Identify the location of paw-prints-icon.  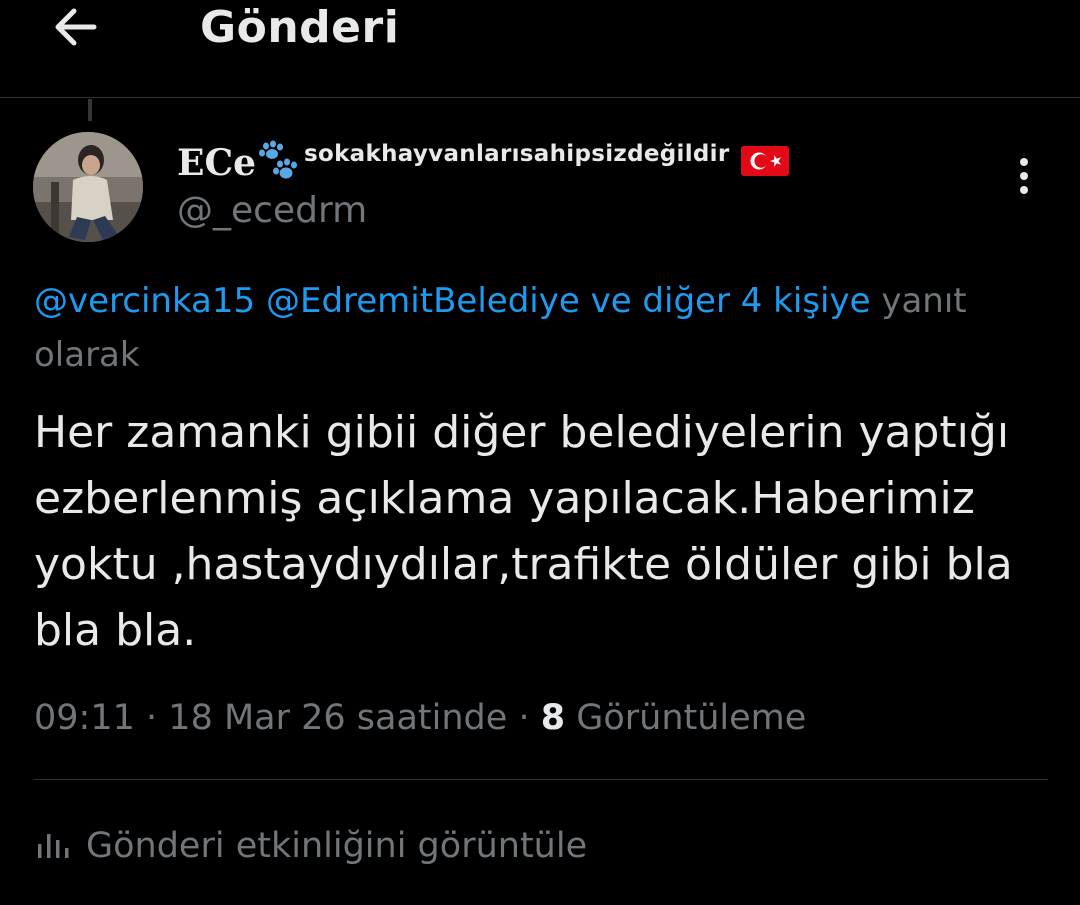
(278, 159).